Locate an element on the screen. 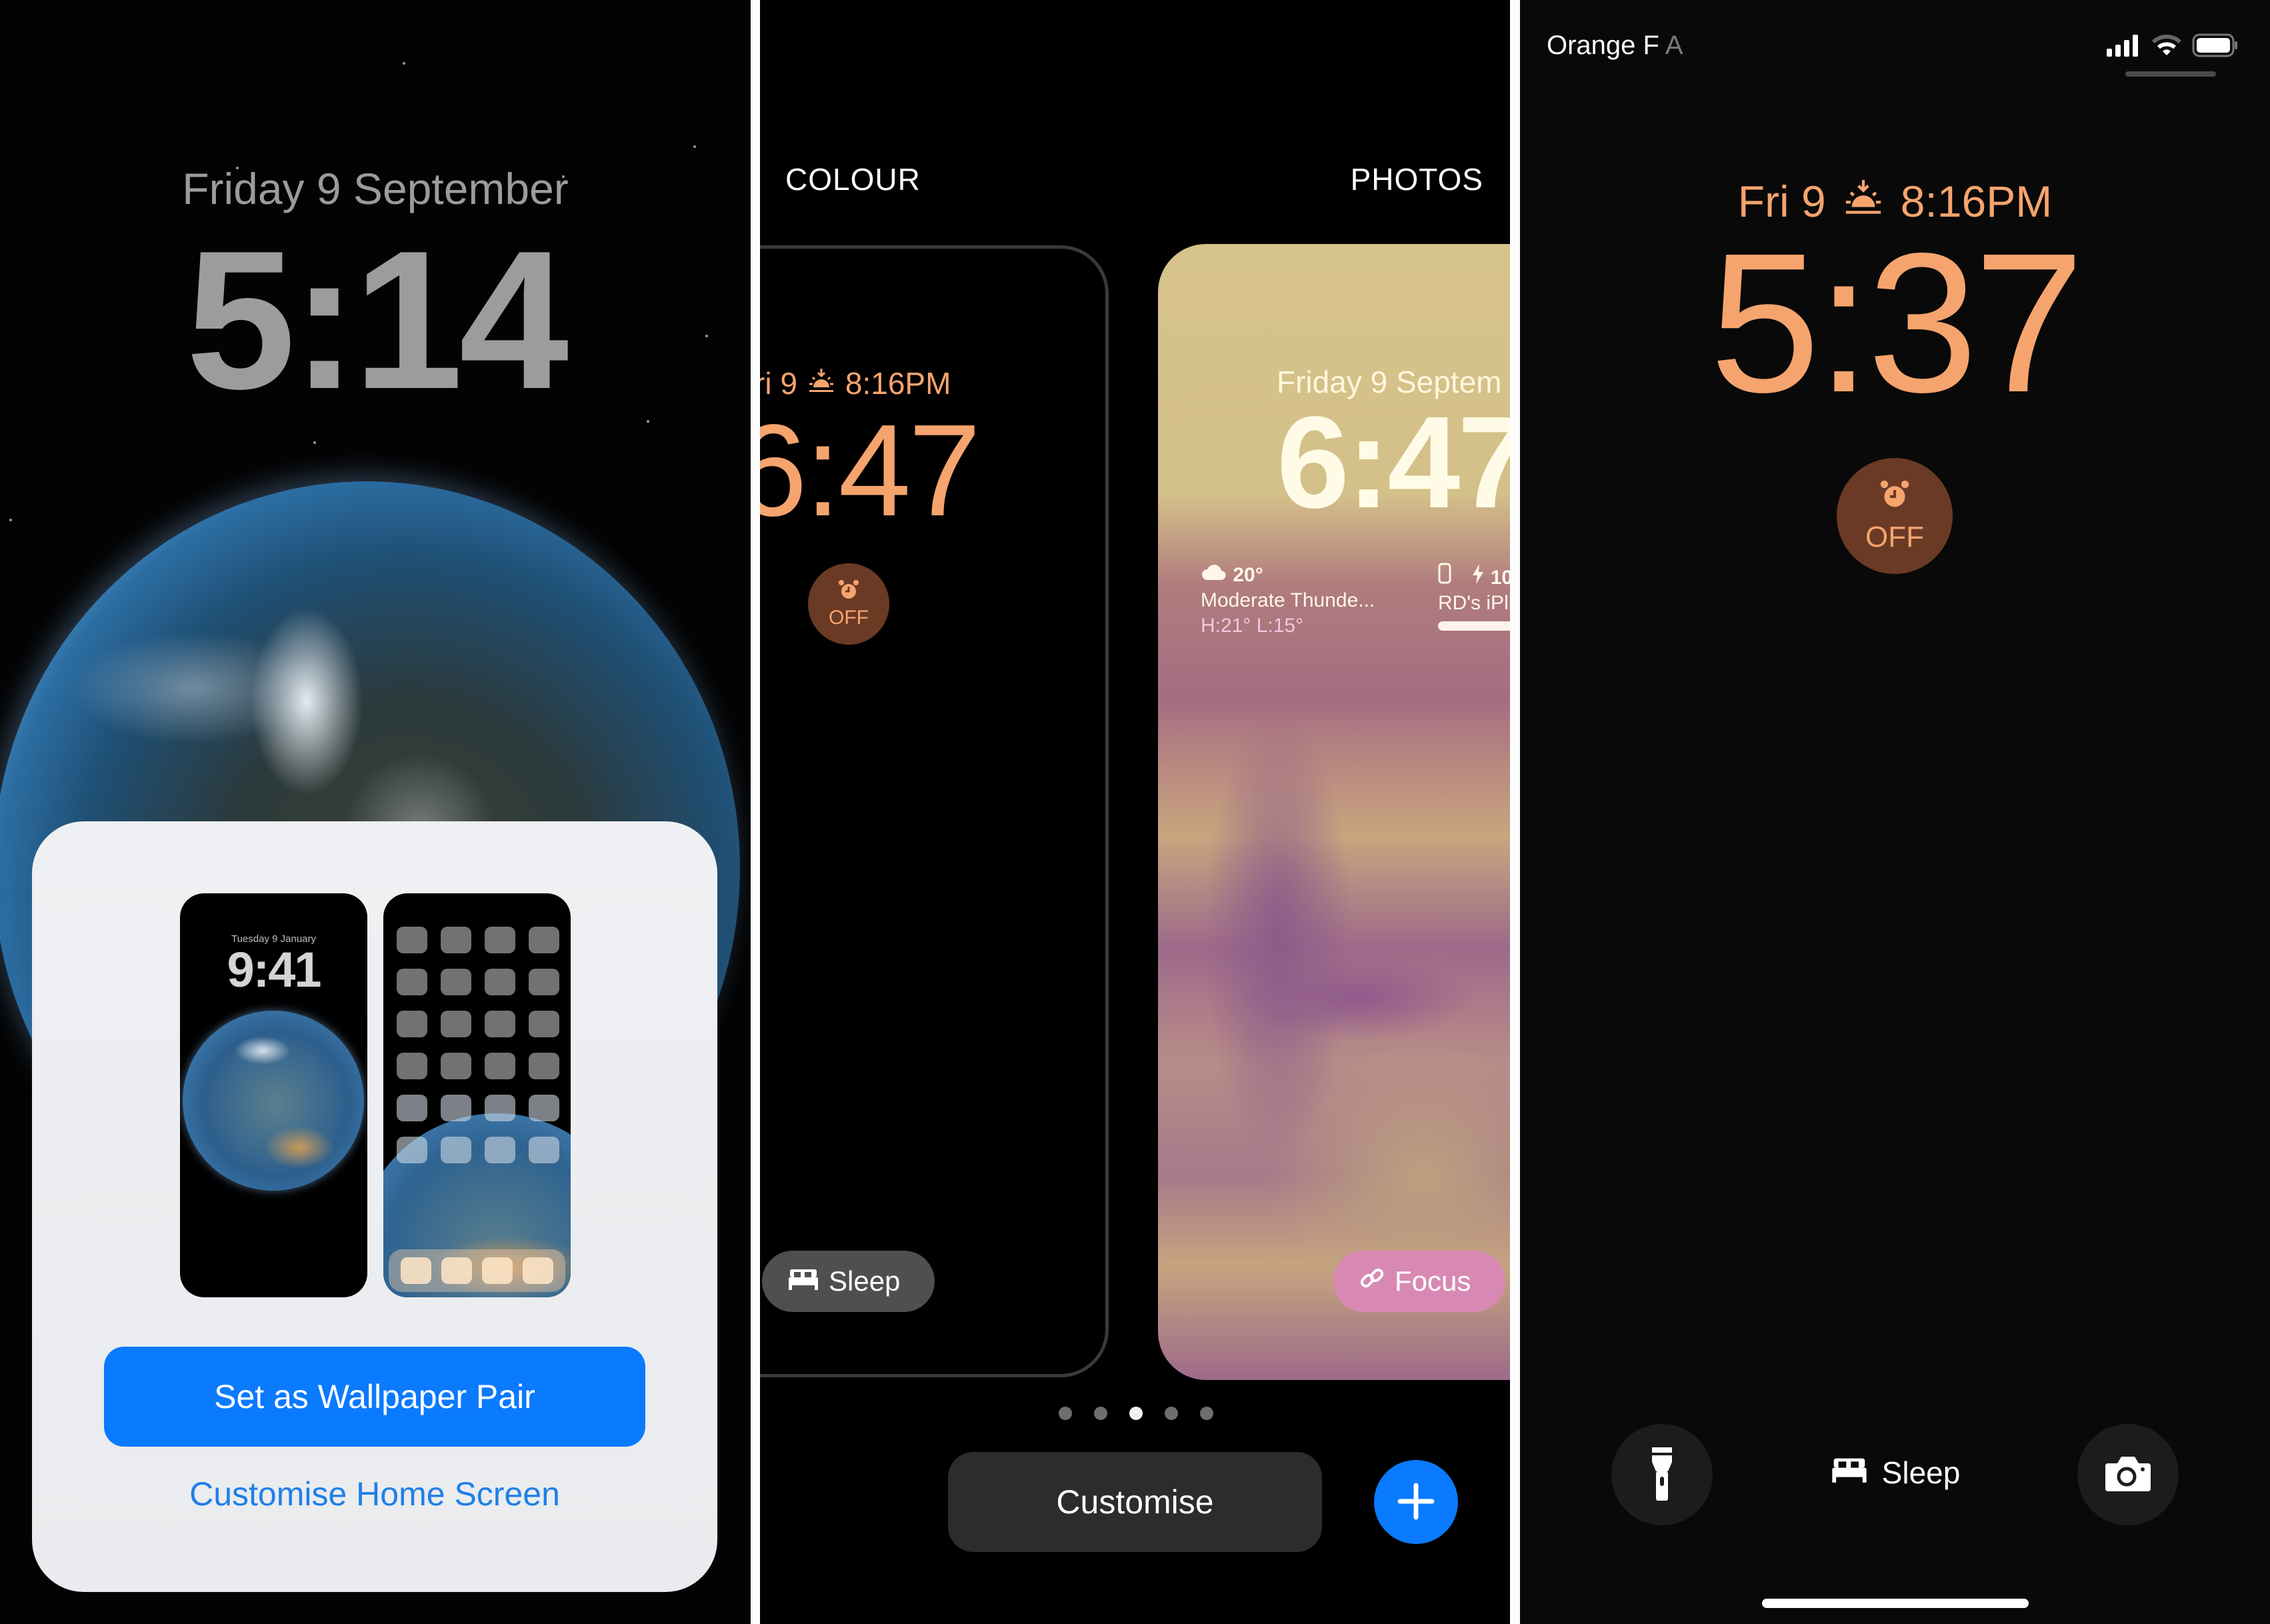 This screenshot has width=2270, height=1624. home-indicator is located at coordinates (1895, 1603).